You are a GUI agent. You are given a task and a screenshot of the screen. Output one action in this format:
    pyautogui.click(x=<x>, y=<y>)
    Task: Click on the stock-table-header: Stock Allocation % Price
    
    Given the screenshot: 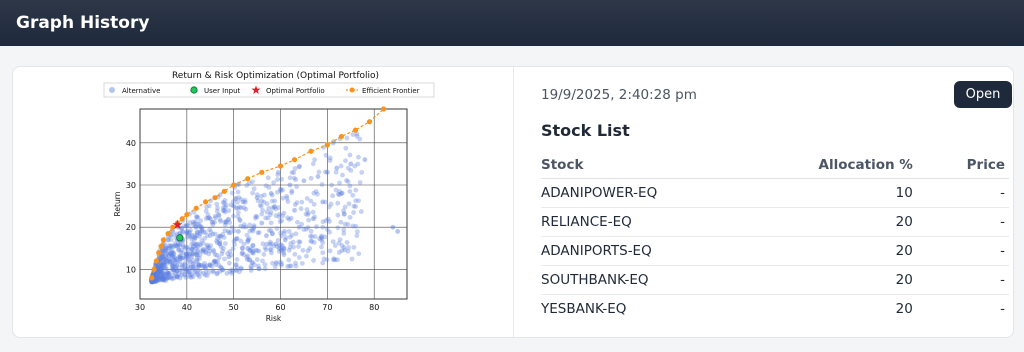 What is the action you would take?
    pyautogui.click(x=775, y=165)
    